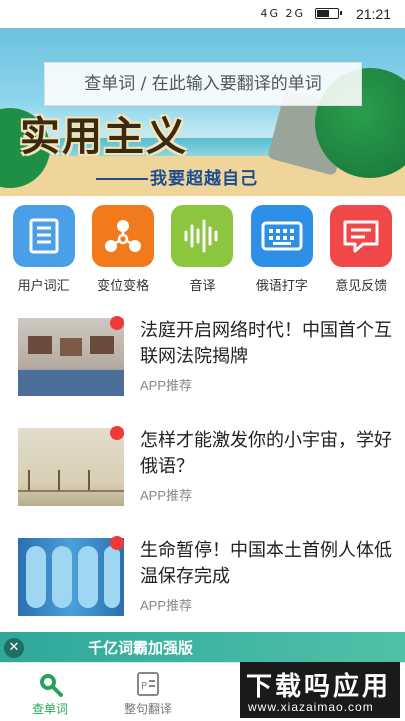  I want to click on tab-label: 整句翻译, so click(147, 709).